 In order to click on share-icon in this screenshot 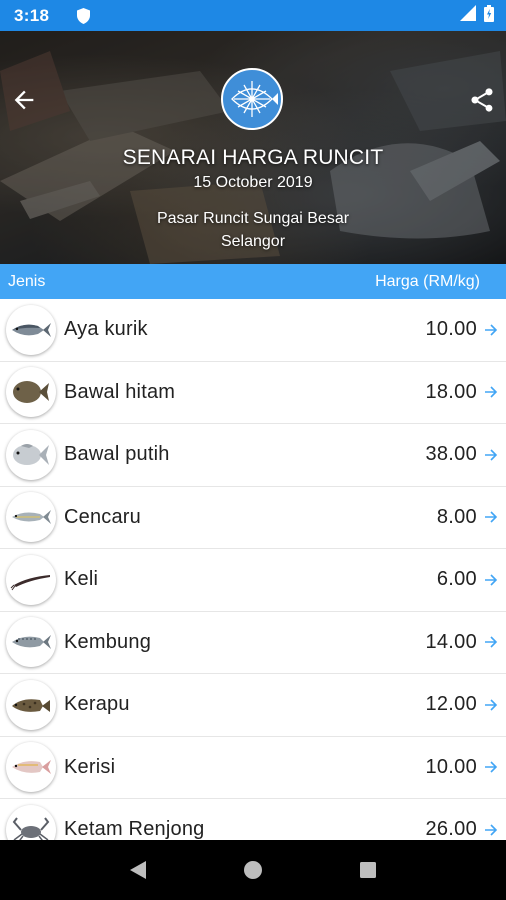, I will do `click(482, 100)`.